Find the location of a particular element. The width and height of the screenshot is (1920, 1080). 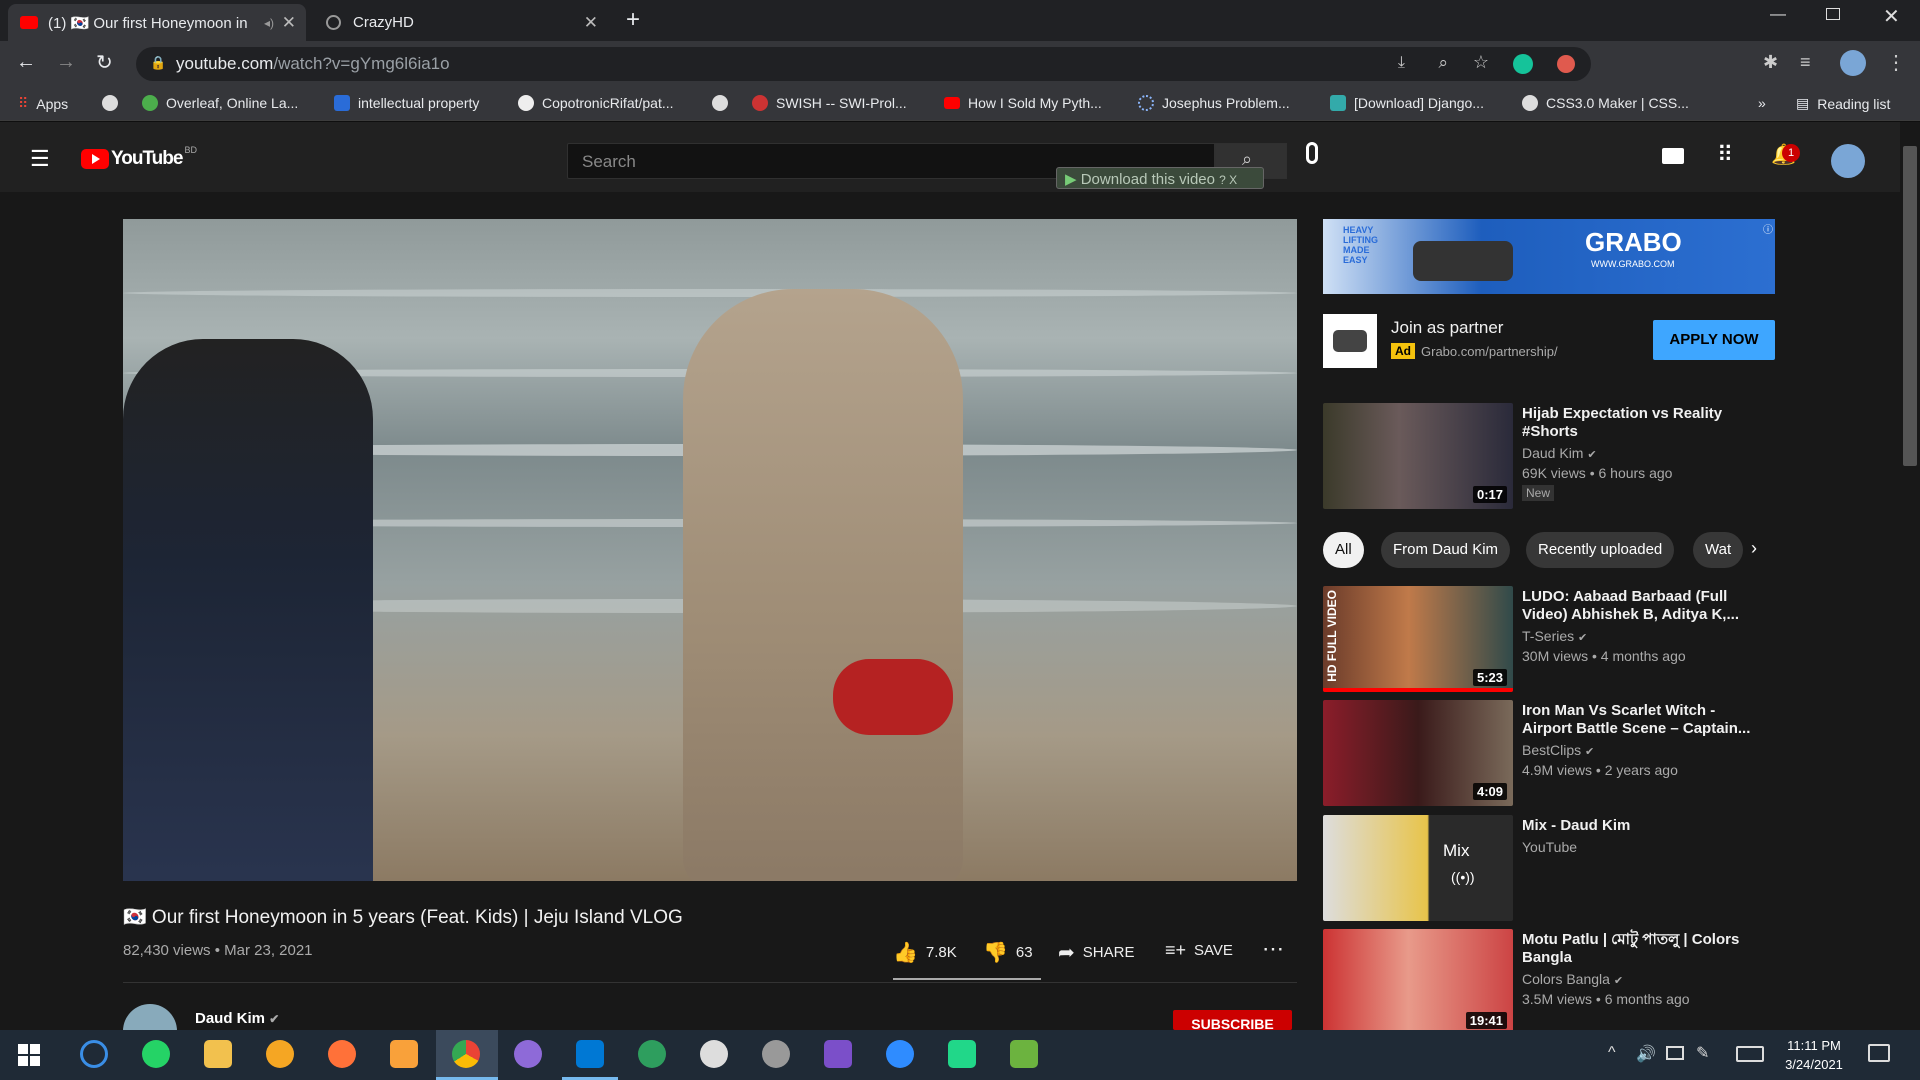

reading-list: ▤ Reading list is located at coordinates (1843, 103).